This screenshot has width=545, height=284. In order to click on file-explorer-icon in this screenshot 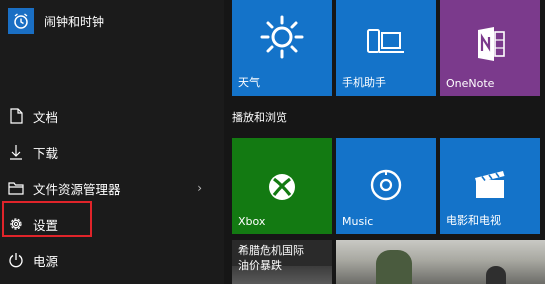, I will do `click(16, 188)`.